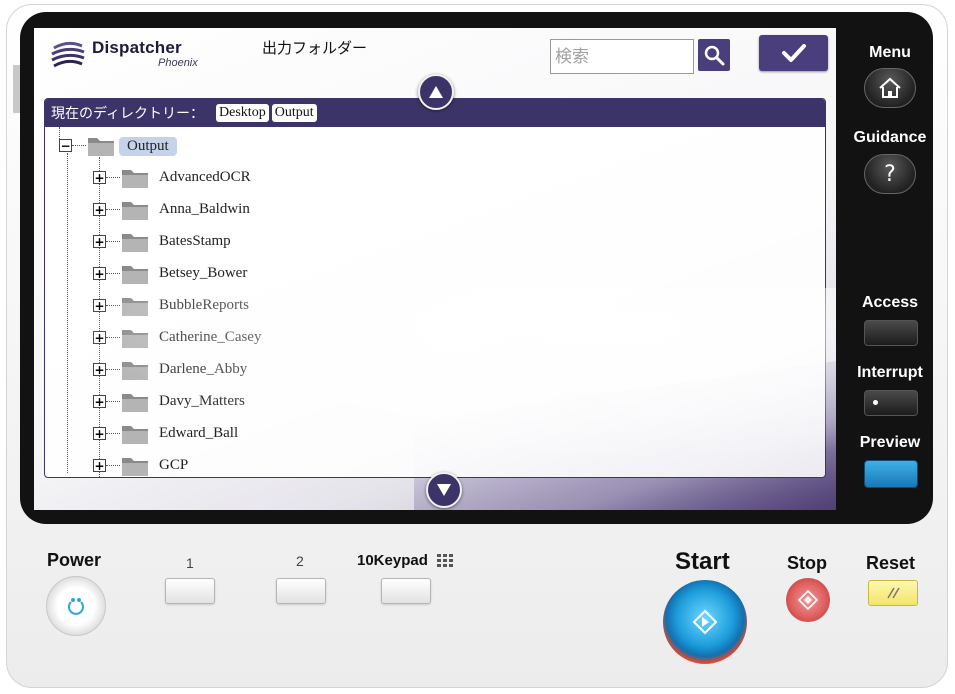  Describe the element at coordinates (65, 145) in the screenshot. I see `collapse-toggle-root: −` at that location.